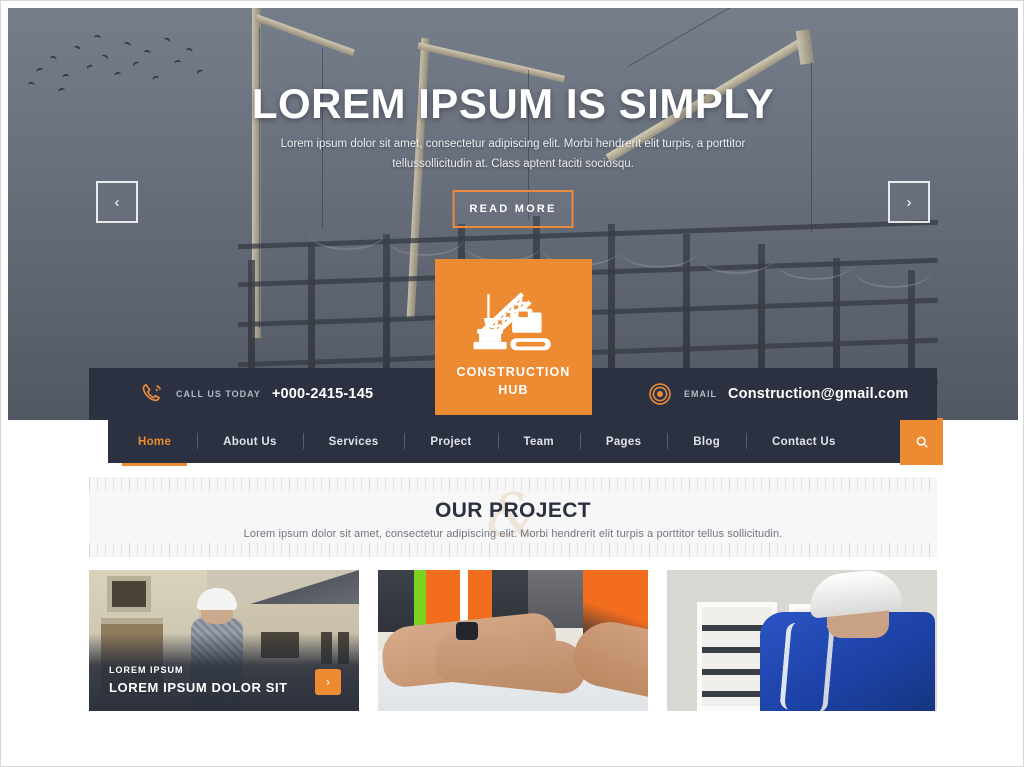 The height and width of the screenshot is (767, 1024). I want to click on at-sign-icon, so click(660, 394).